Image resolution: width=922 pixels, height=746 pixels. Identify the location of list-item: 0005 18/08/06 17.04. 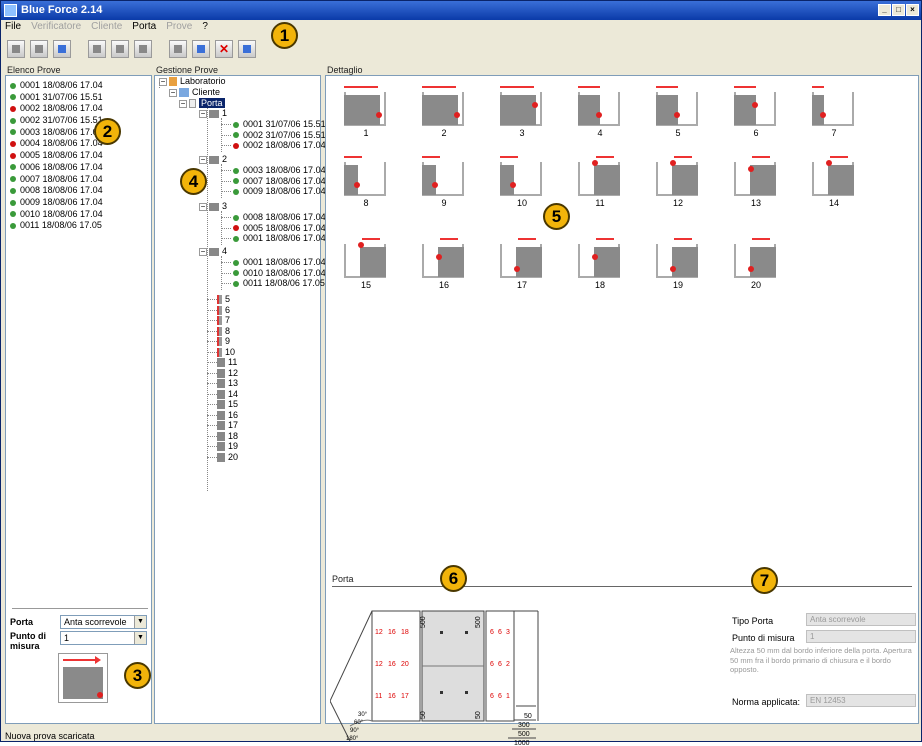
(78, 156).